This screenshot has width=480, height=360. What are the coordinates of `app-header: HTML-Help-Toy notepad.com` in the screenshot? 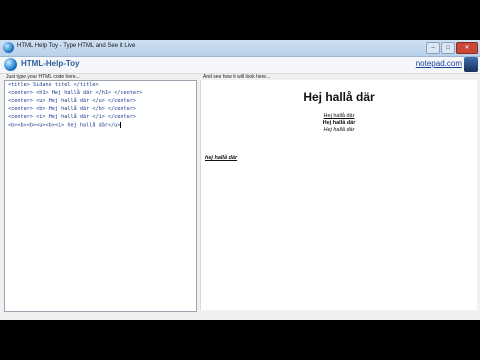 It's located at (240, 65).